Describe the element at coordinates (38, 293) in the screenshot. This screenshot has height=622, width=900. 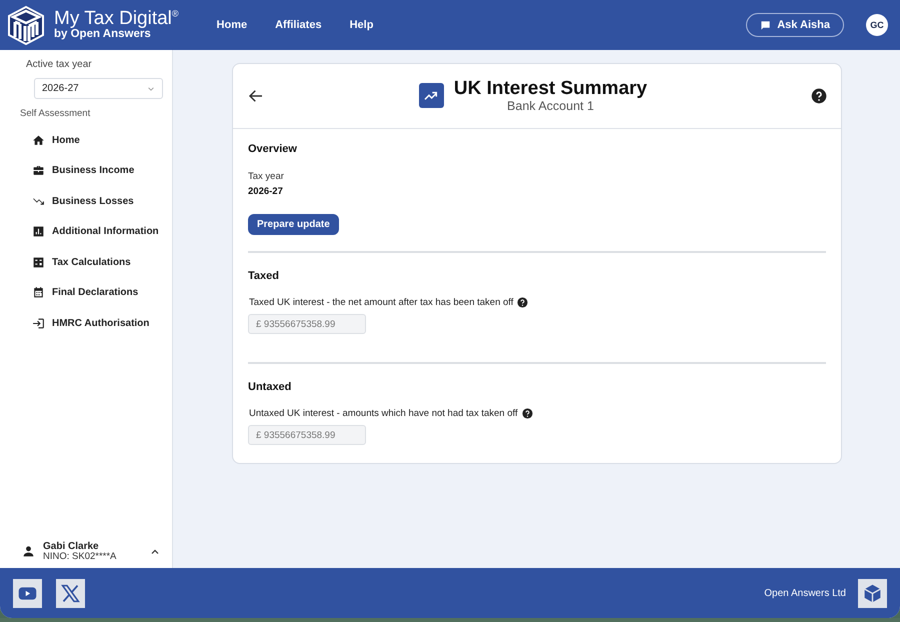
I see `calendar-icon` at that location.